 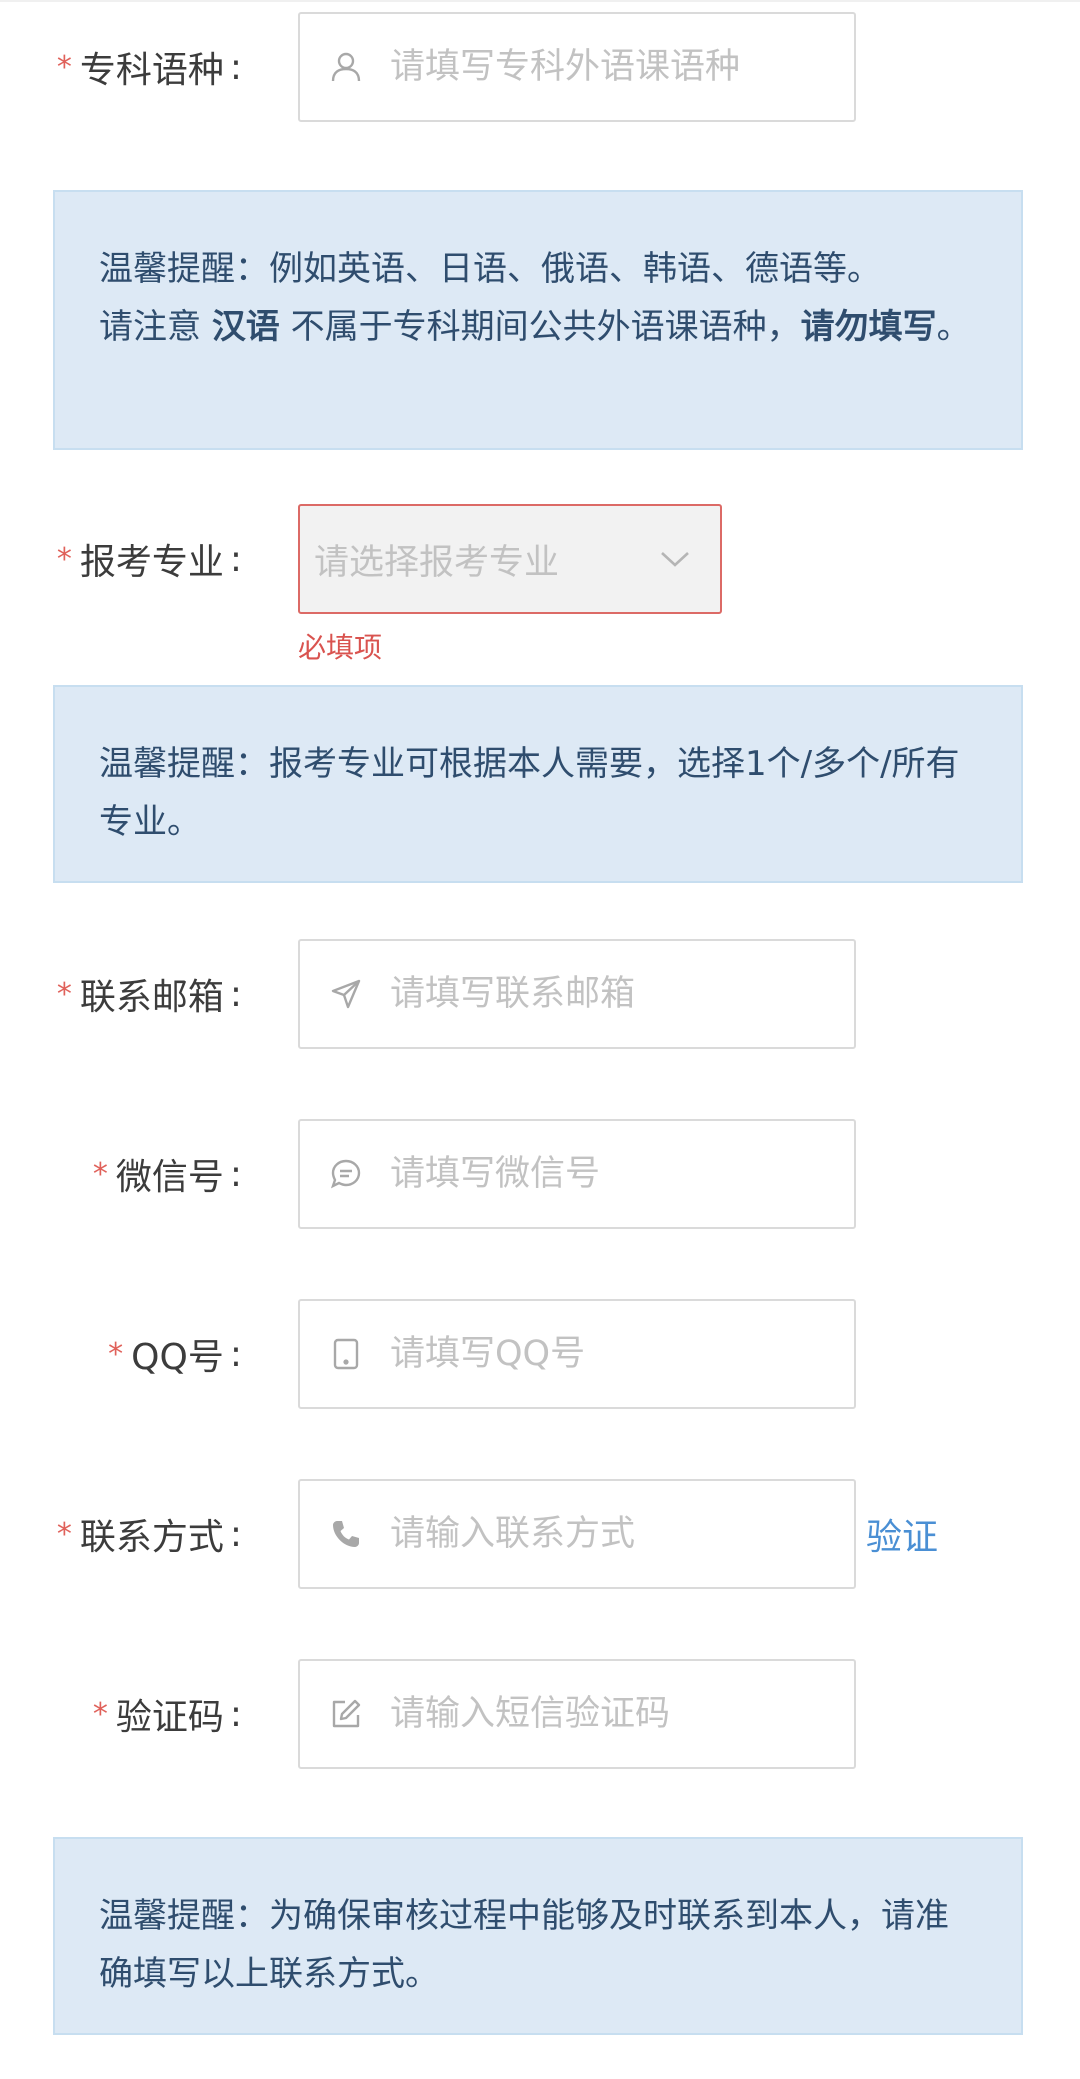 I want to click on wechat-field, so click(x=577, y=1174).